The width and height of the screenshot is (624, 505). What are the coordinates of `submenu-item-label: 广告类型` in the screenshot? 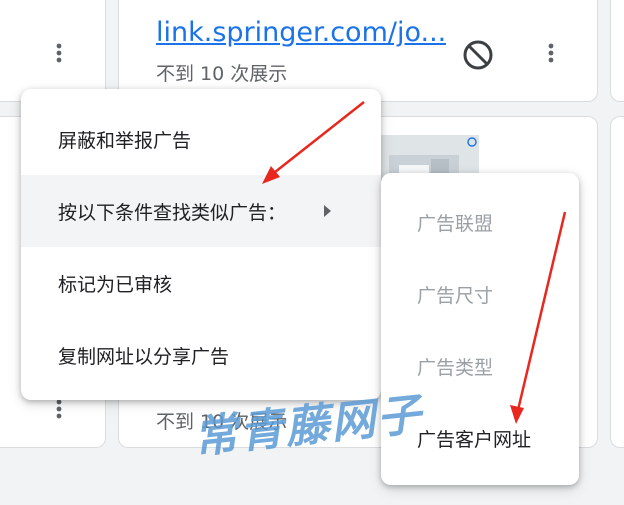 It's located at (455, 367).